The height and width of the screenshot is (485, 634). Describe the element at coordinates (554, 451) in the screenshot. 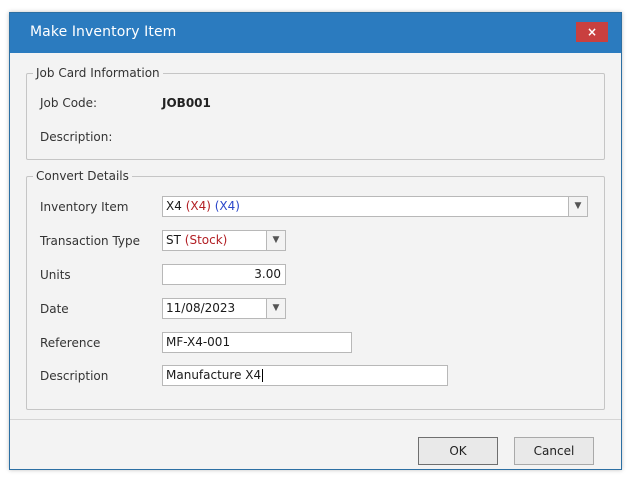

I see `cancel-button: Cancel` at that location.